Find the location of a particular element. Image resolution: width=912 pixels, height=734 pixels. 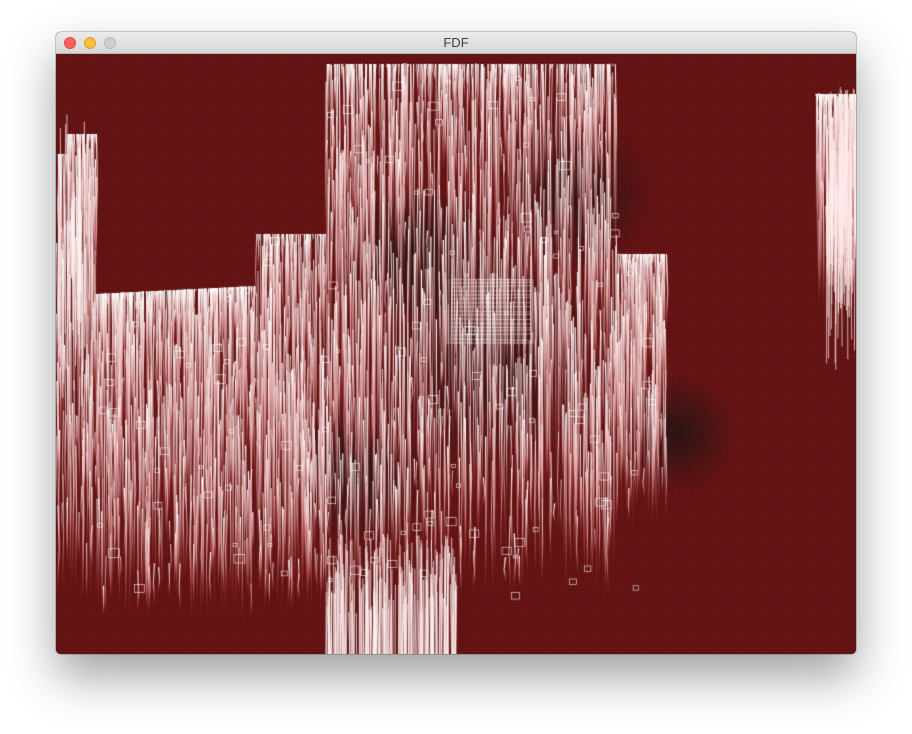

window-title: FDF is located at coordinates (456, 42).